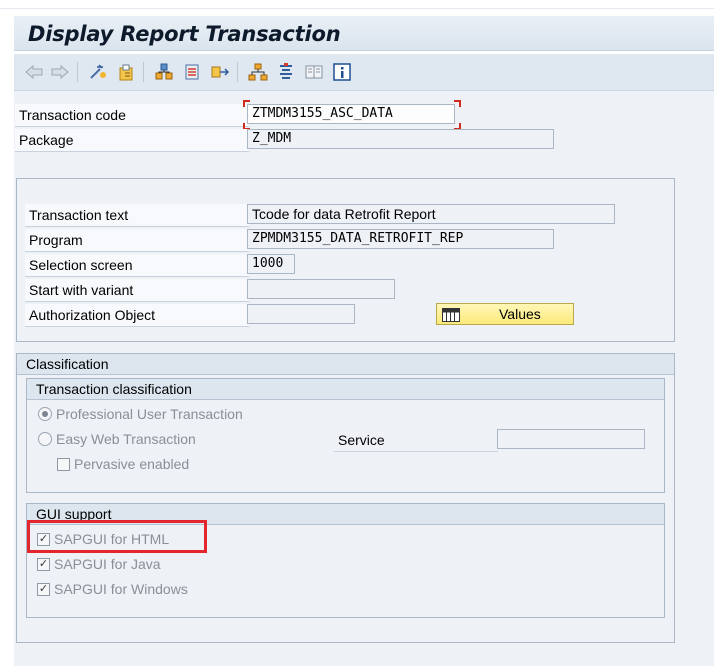 This screenshot has height=666, width=714. Describe the element at coordinates (184, 34) in the screenshot. I see `page-title: Display Report Transaction` at that location.